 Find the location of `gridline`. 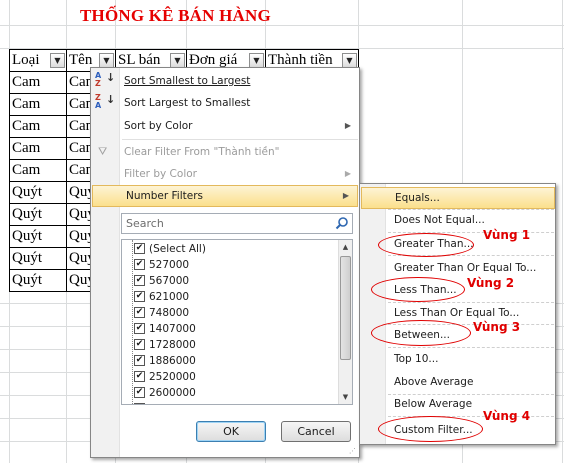

gridline is located at coordinates (562, 231).